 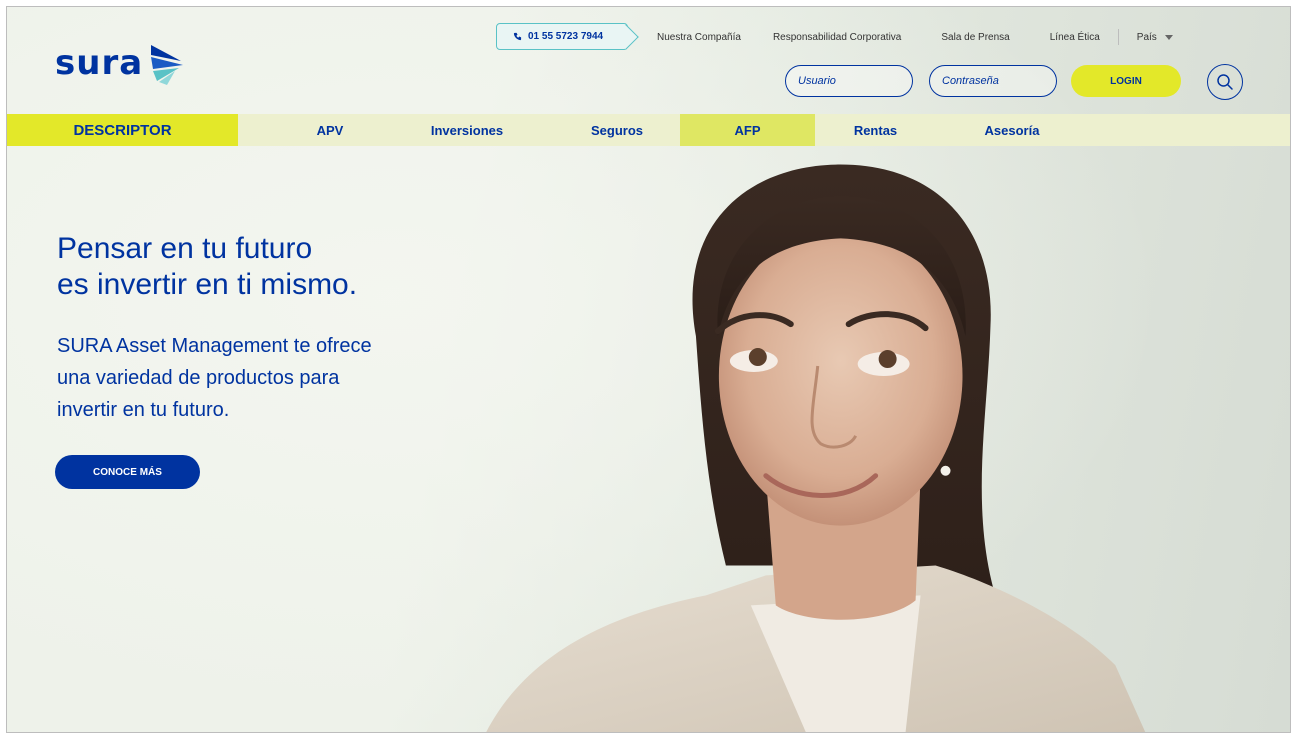 I want to click on search-icon, so click(x=1225, y=82).